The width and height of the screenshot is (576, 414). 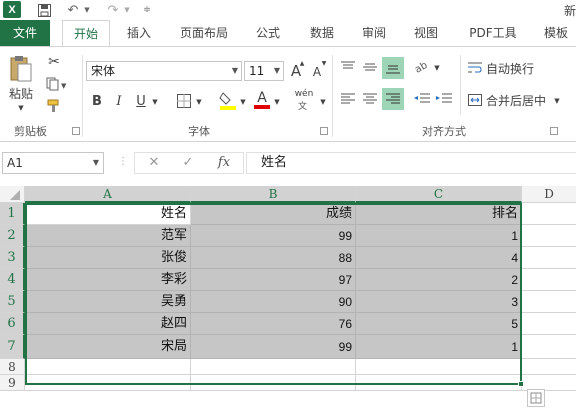 I want to click on clipboard-launcher-icon, so click(x=76, y=131).